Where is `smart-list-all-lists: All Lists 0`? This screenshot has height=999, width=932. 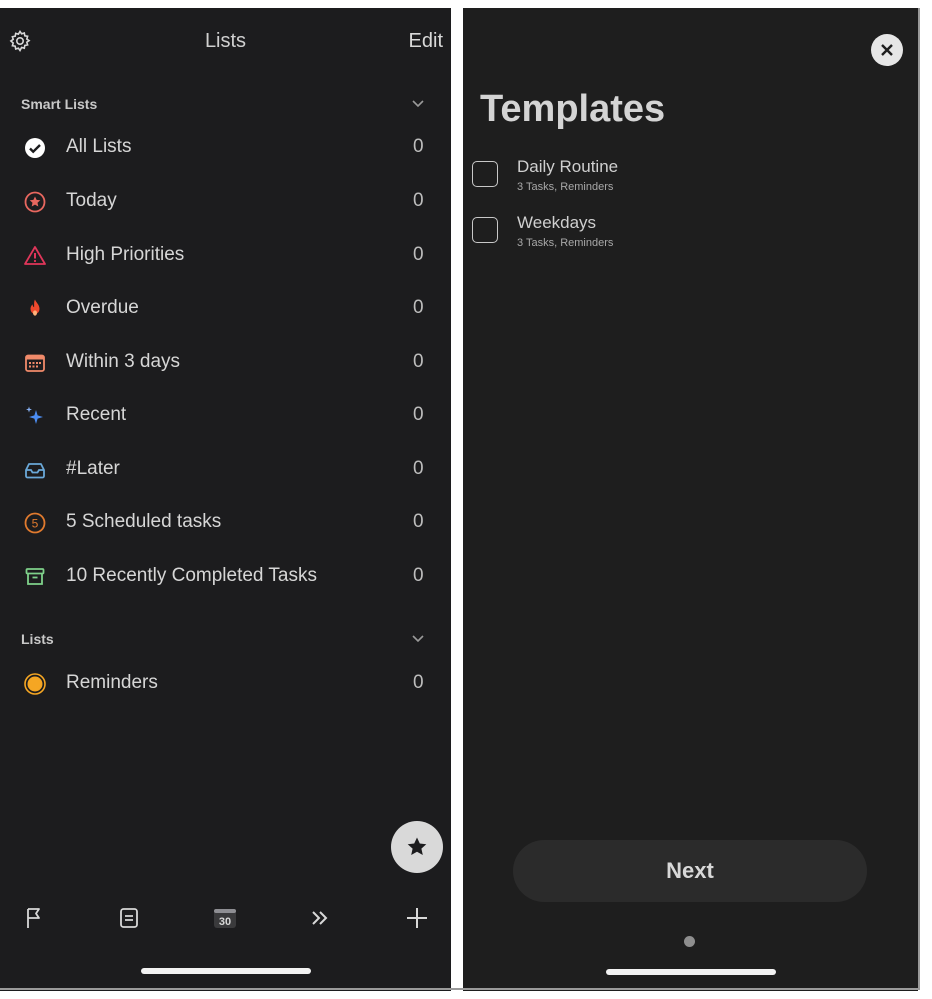 smart-list-all-lists: All Lists 0 is located at coordinates (225, 149).